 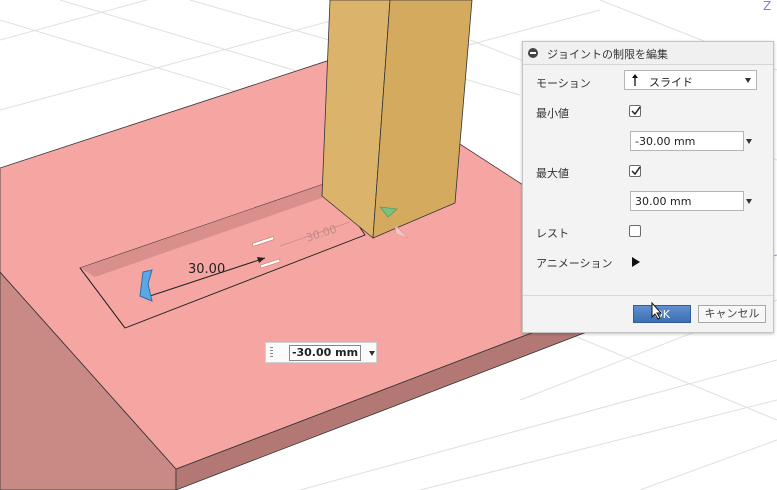 What do you see at coordinates (671, 82) in the screenshot?
I see `motion-value: スライド` at bounding box center [671, 82].